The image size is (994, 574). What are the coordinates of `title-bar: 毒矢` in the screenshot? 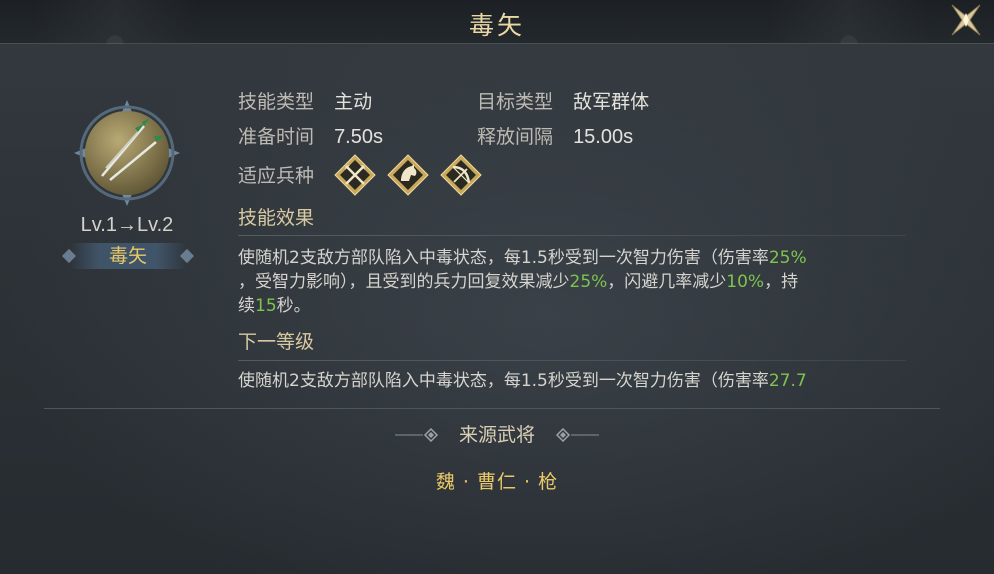 It's located at (497, 22).